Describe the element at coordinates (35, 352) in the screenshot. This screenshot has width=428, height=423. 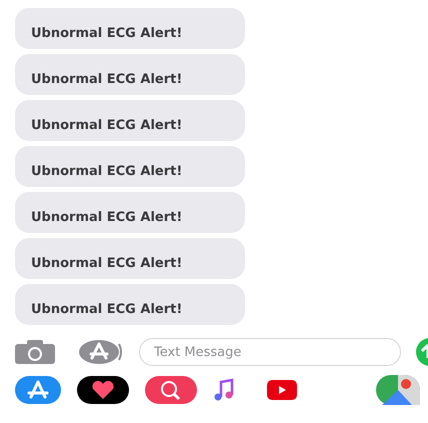
I see `camera-button` at that location.